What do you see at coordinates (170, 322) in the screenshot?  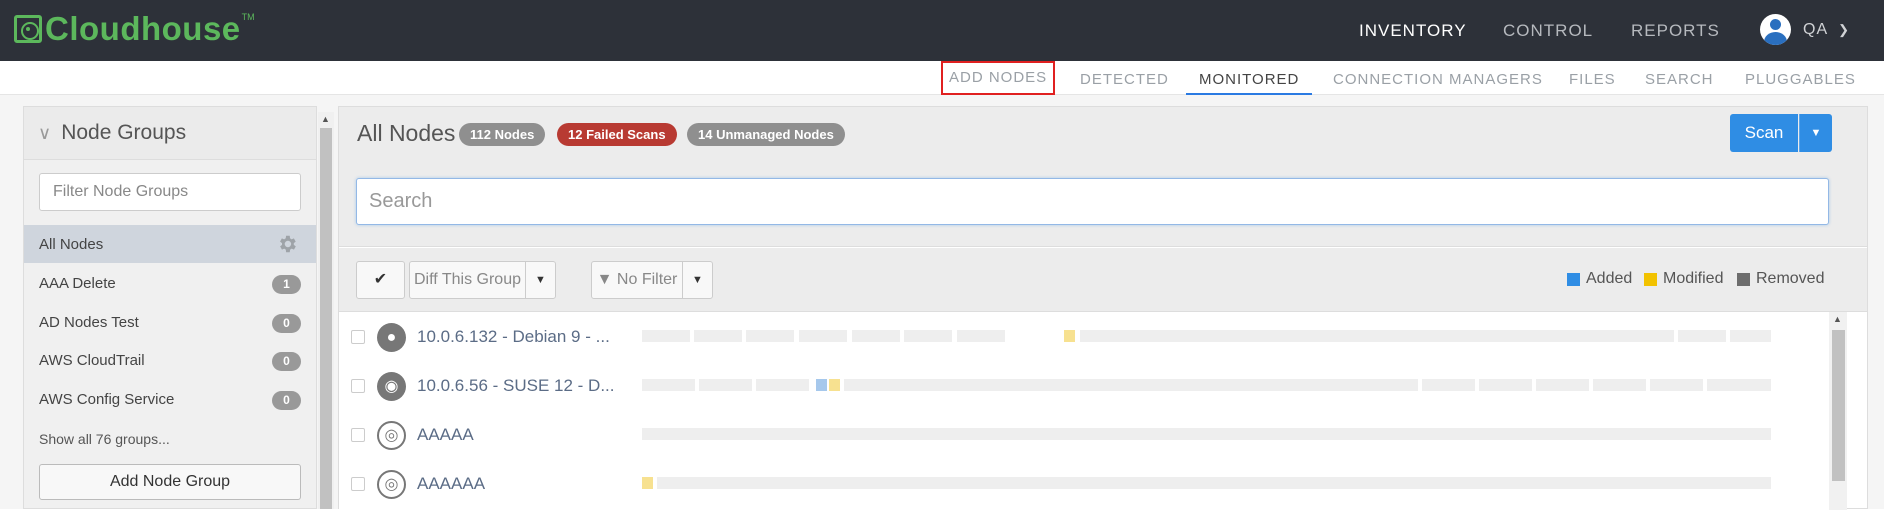 I see `node-group-ad-nodes-test: AD Nodes Test 0` at bounding box center [170, 322].